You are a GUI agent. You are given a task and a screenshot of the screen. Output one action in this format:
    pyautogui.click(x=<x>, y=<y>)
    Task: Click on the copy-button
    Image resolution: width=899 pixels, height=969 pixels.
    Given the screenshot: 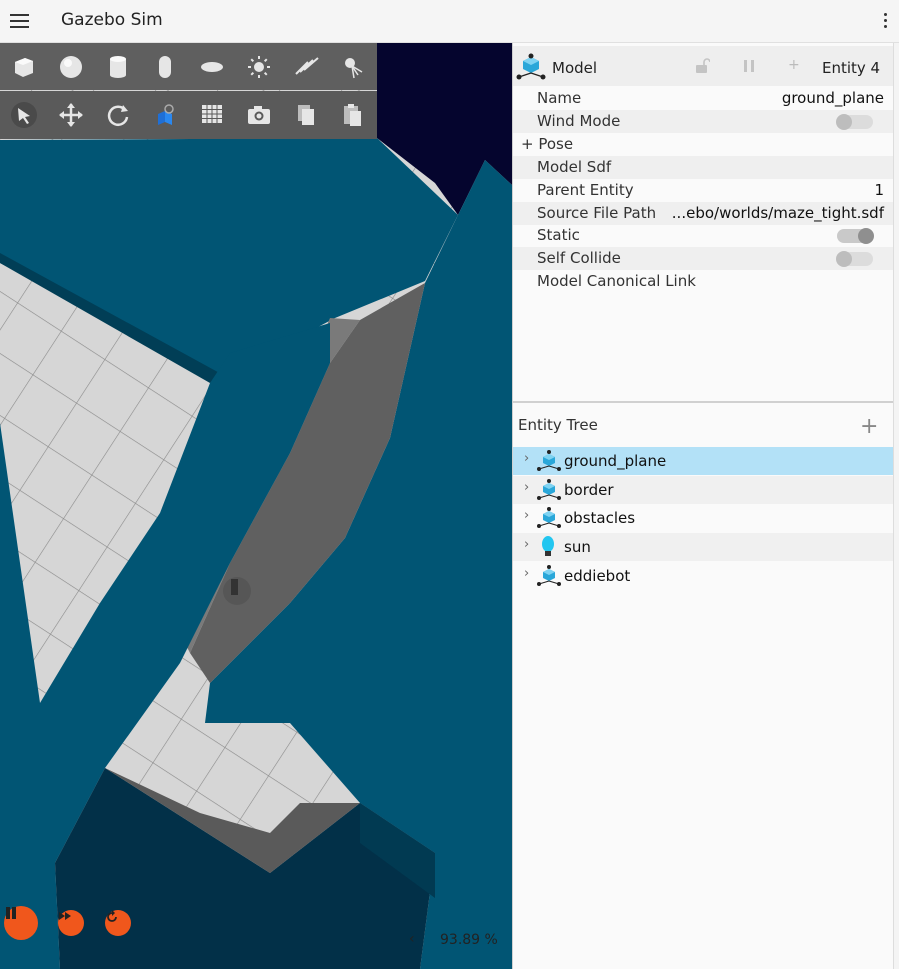 What is the action you would take?
    pyautogui.click(x=306, y=114)
    